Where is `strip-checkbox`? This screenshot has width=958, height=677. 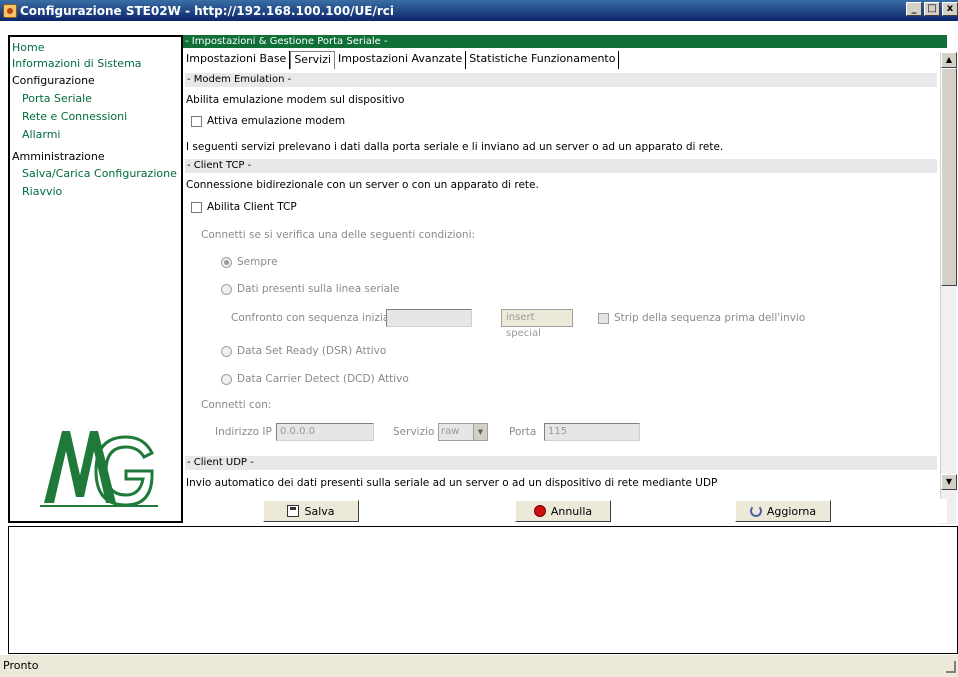
strip-checkbox is located at coordinates (603, 318).